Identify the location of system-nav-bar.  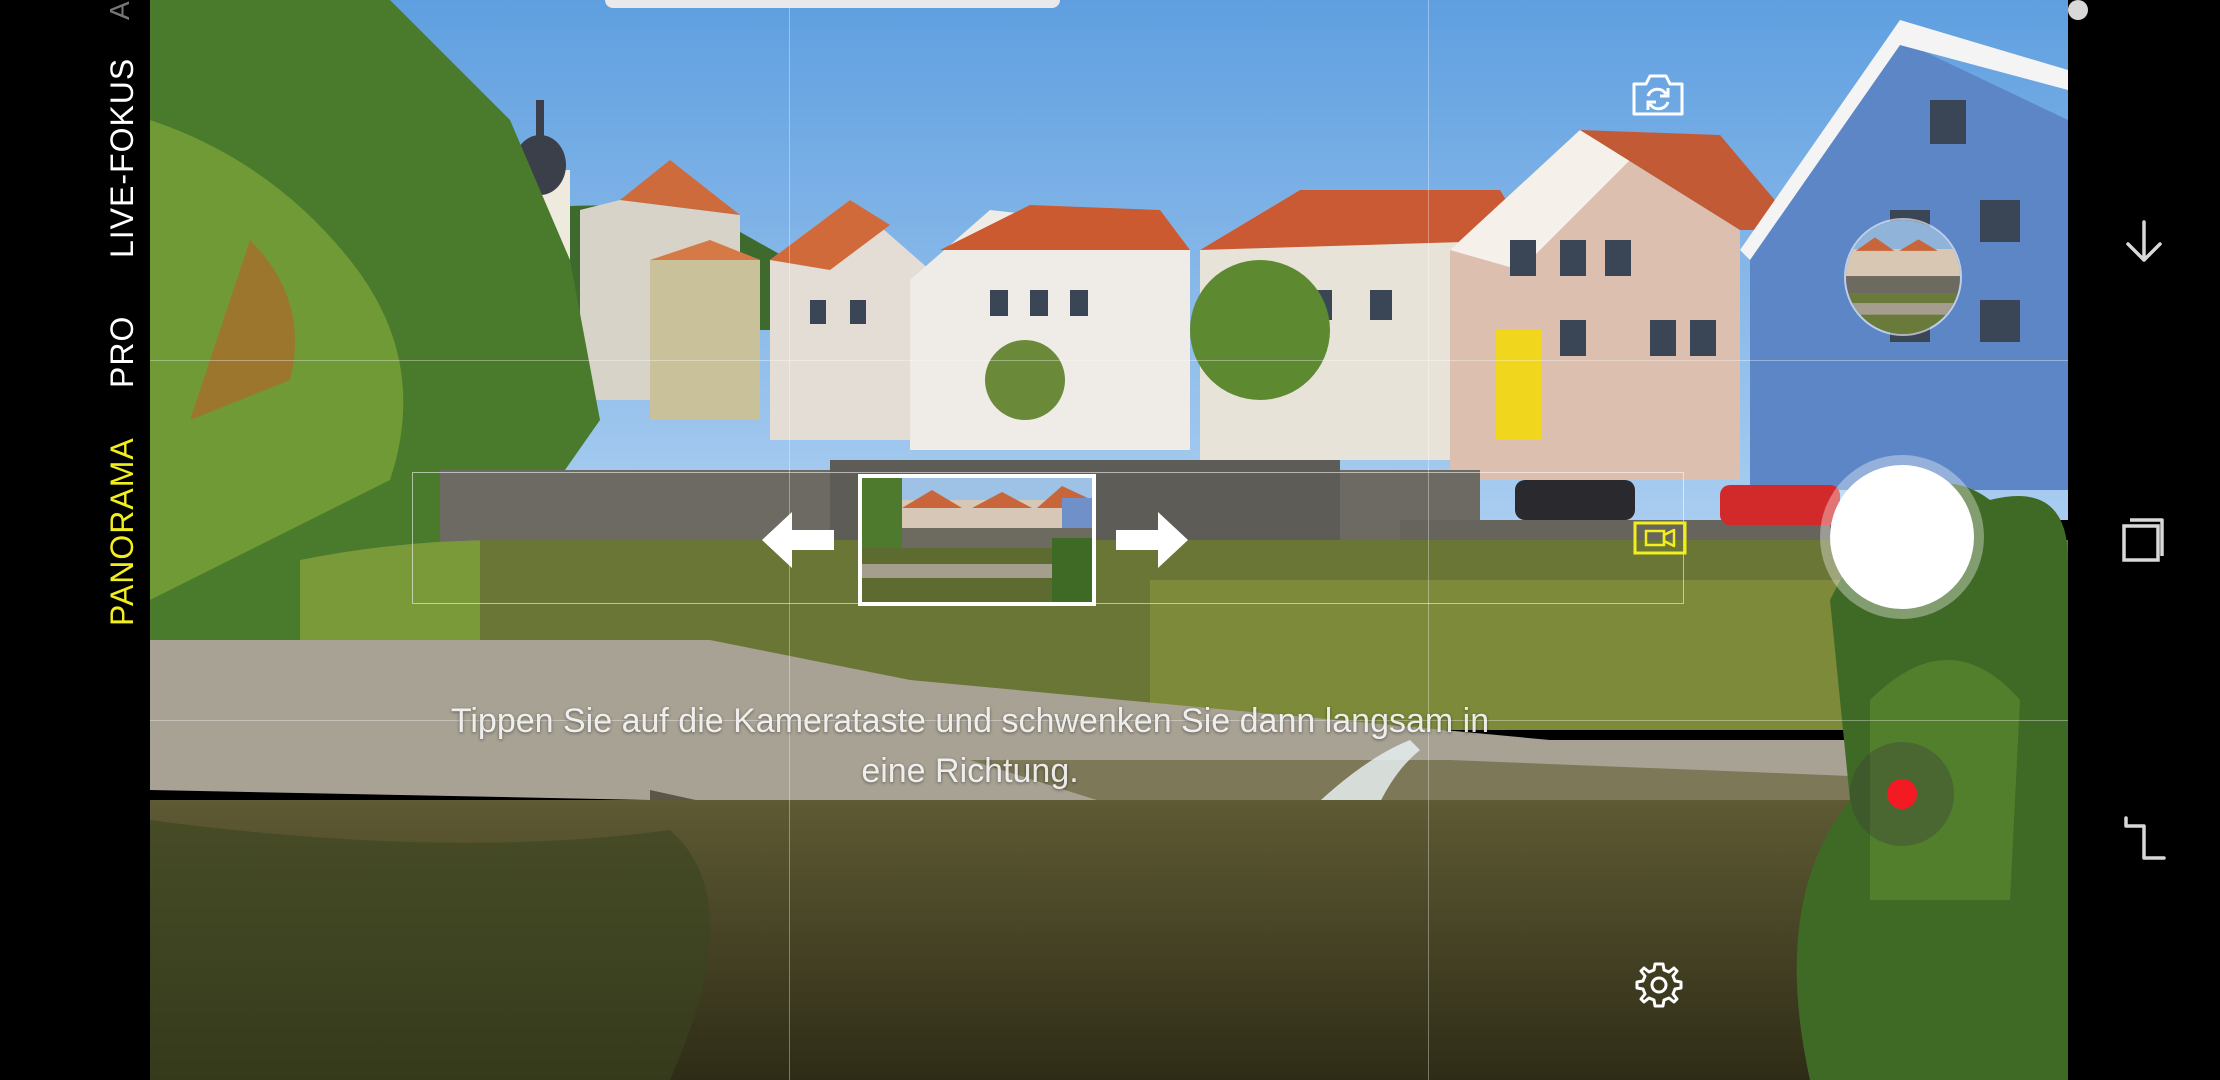
(2144, 540).